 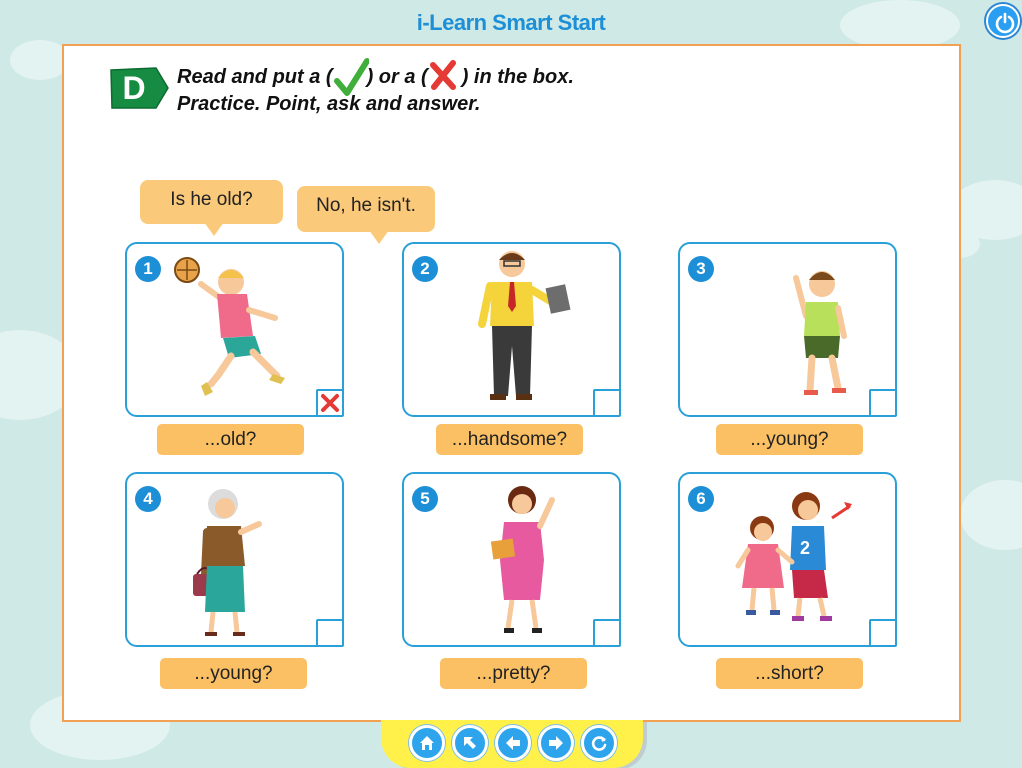 I want to click on card-number: 3, so click(x=701, y=269).